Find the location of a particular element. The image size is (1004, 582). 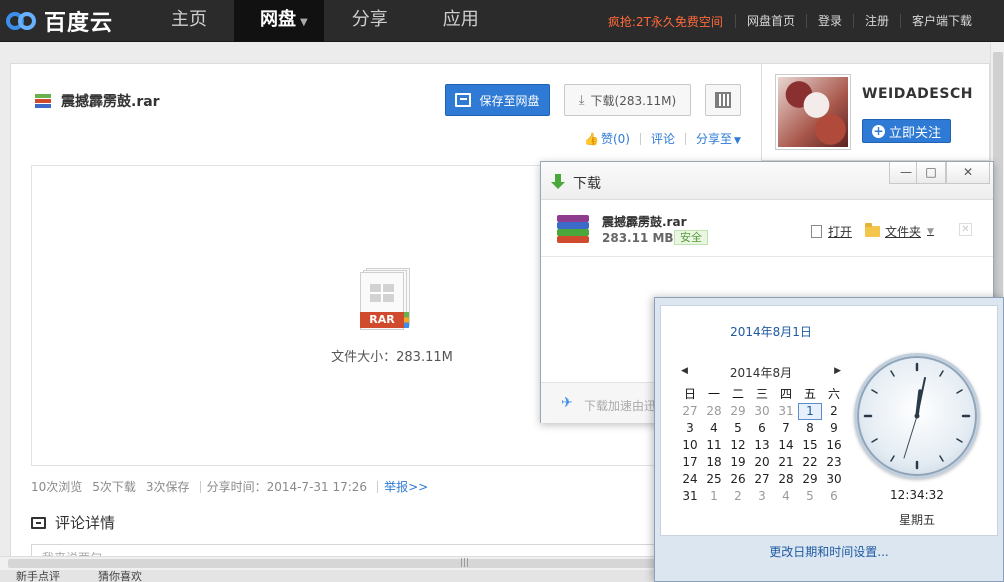

download-icon: ⤓ is located at coordinates (581, 100).